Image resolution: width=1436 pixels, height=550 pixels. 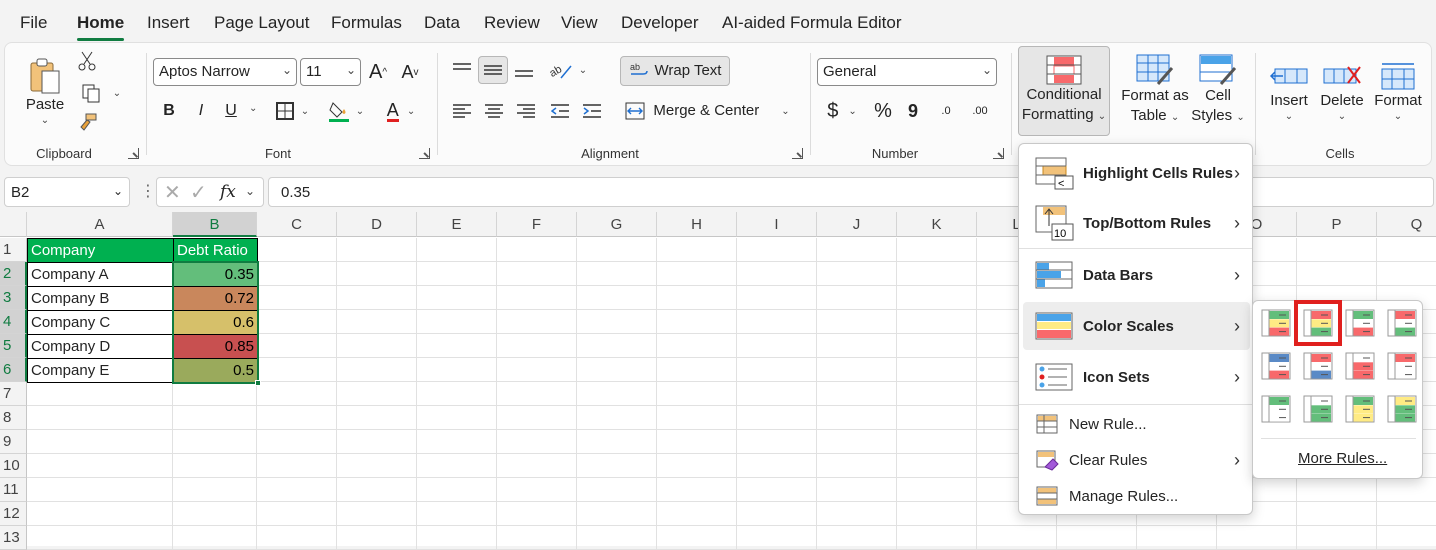 What do you see at coordinates (100, 298) in the screenshot?
I see `company-cell: Company B` at bounding box center [100, 298].